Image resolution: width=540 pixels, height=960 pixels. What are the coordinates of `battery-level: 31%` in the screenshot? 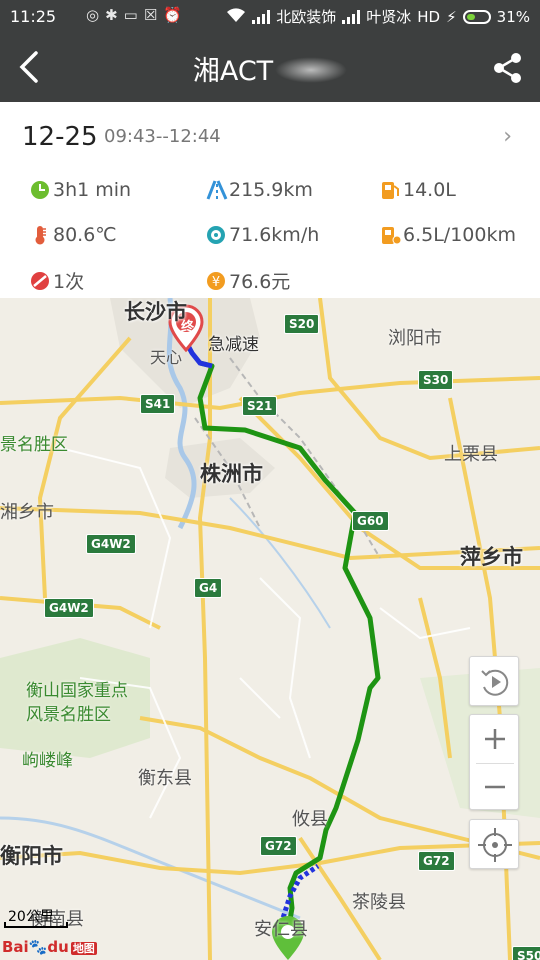 It's located at (513, 16).